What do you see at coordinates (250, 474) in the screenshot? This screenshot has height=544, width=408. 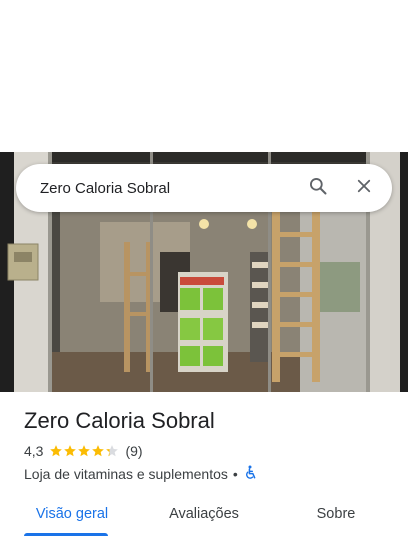 I see `wheelchair-icon` at bounding box center [250, 474].